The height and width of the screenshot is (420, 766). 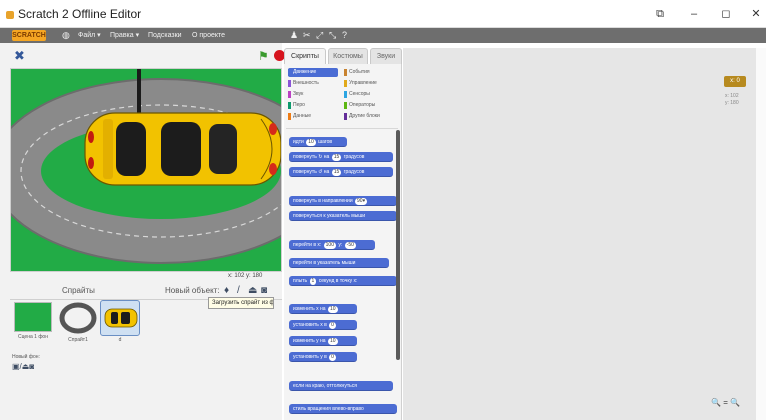 What do you see at coordinates (371, 94) in the screenshot?
I see `category-sensing: Сенсоры` at bounding box center [371, 94].